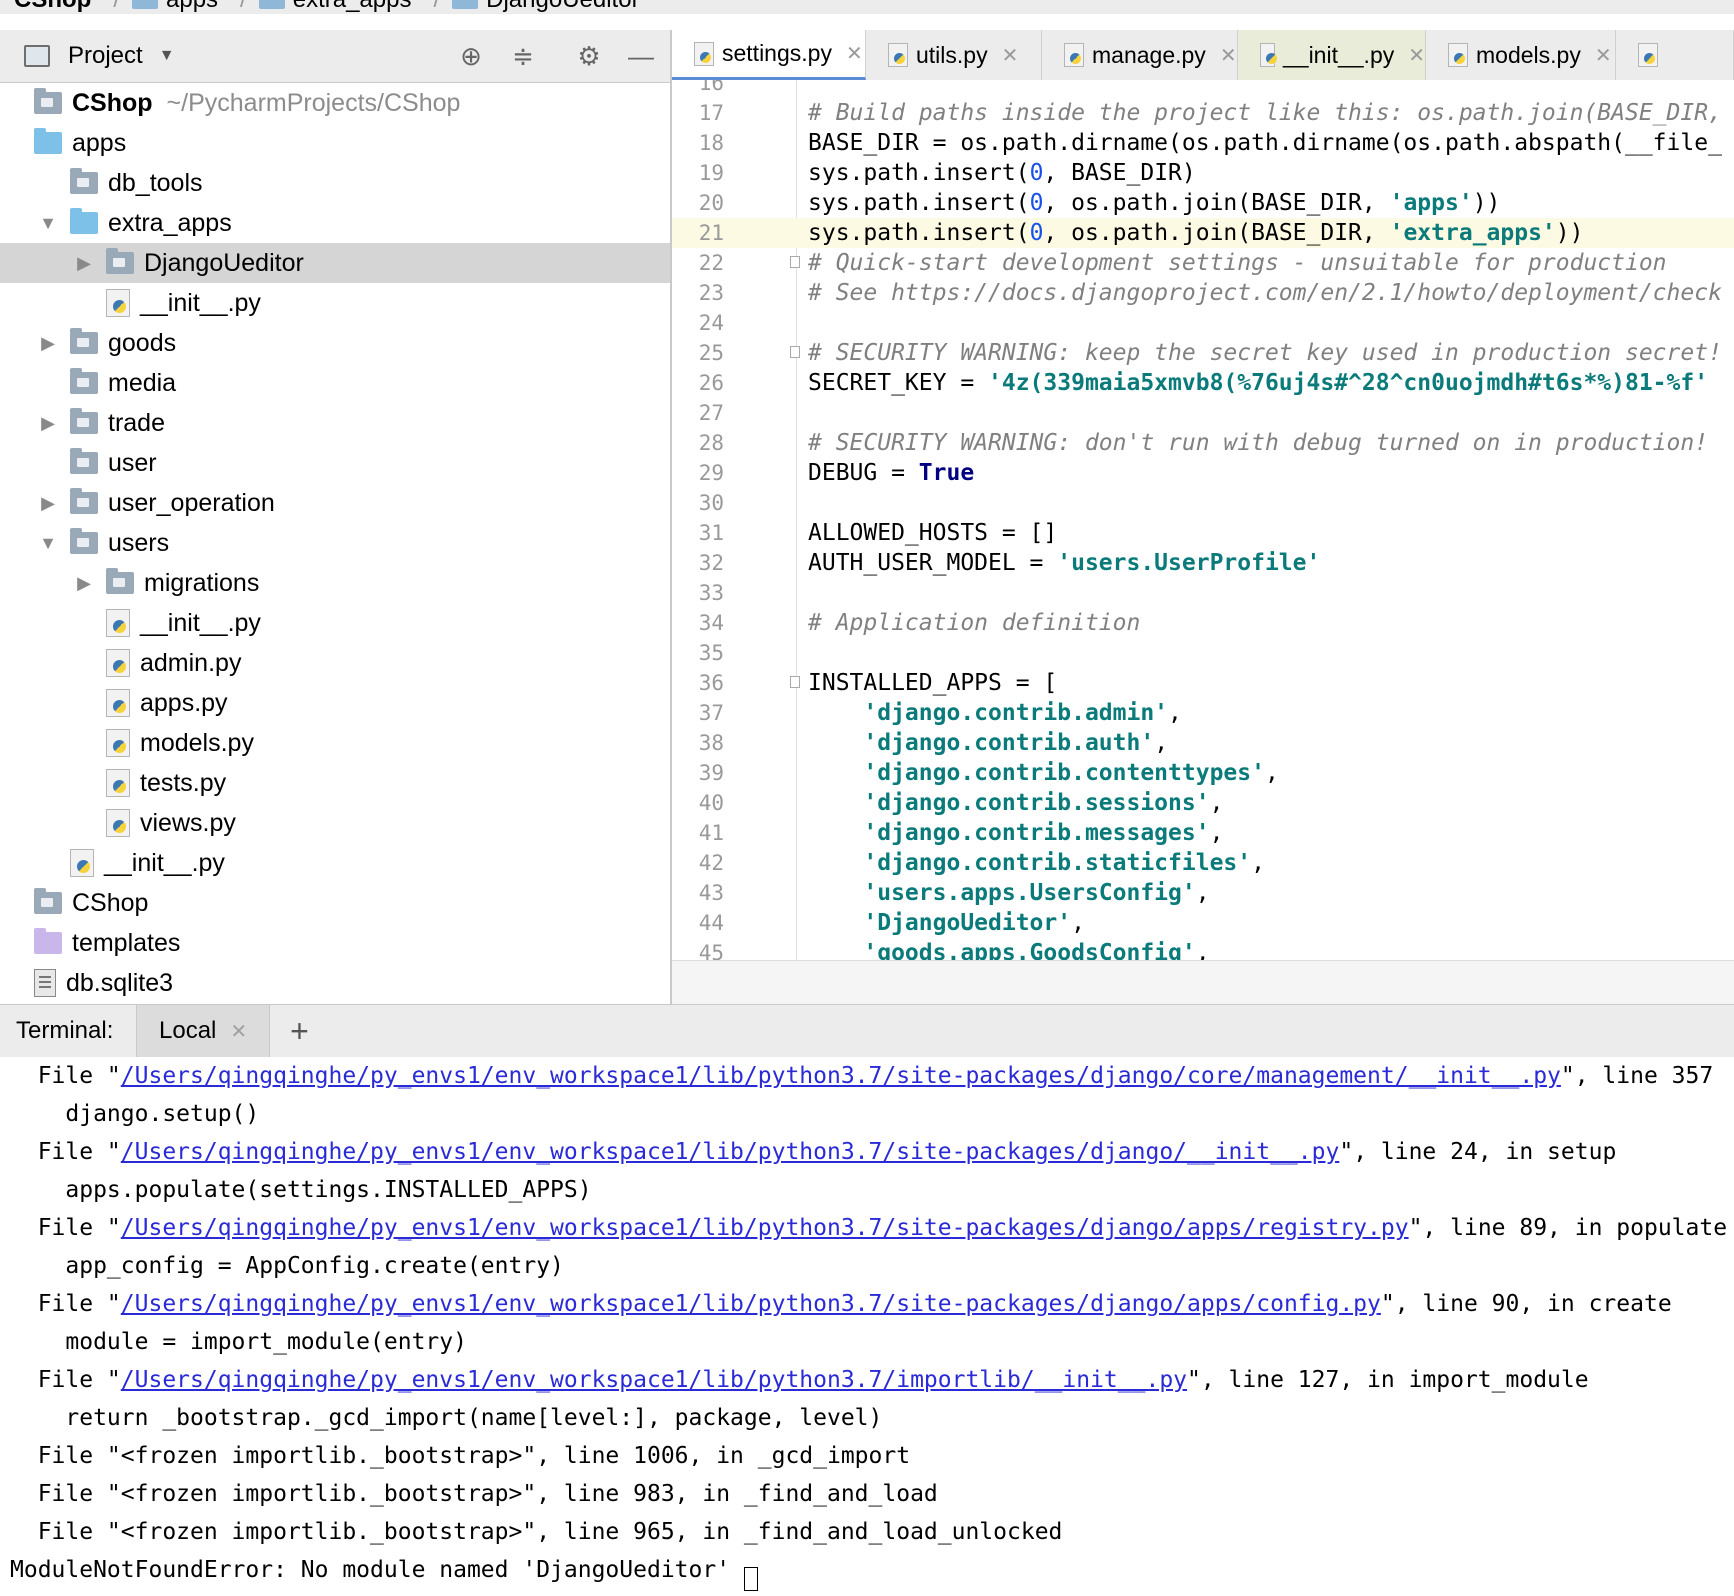 This screenshot has height=1596, width=1734. What do you see at coordinates (335, 183) in the screenshot?
I see `tree-item: db_tools` at bounding box center [335, 183].